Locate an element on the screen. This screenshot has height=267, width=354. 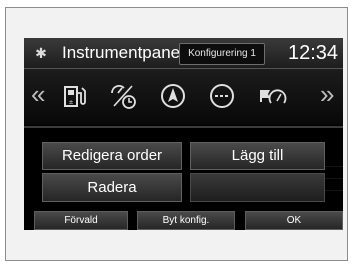
switch-config-button: Byt konfig. is located at coordinates (186, 220).